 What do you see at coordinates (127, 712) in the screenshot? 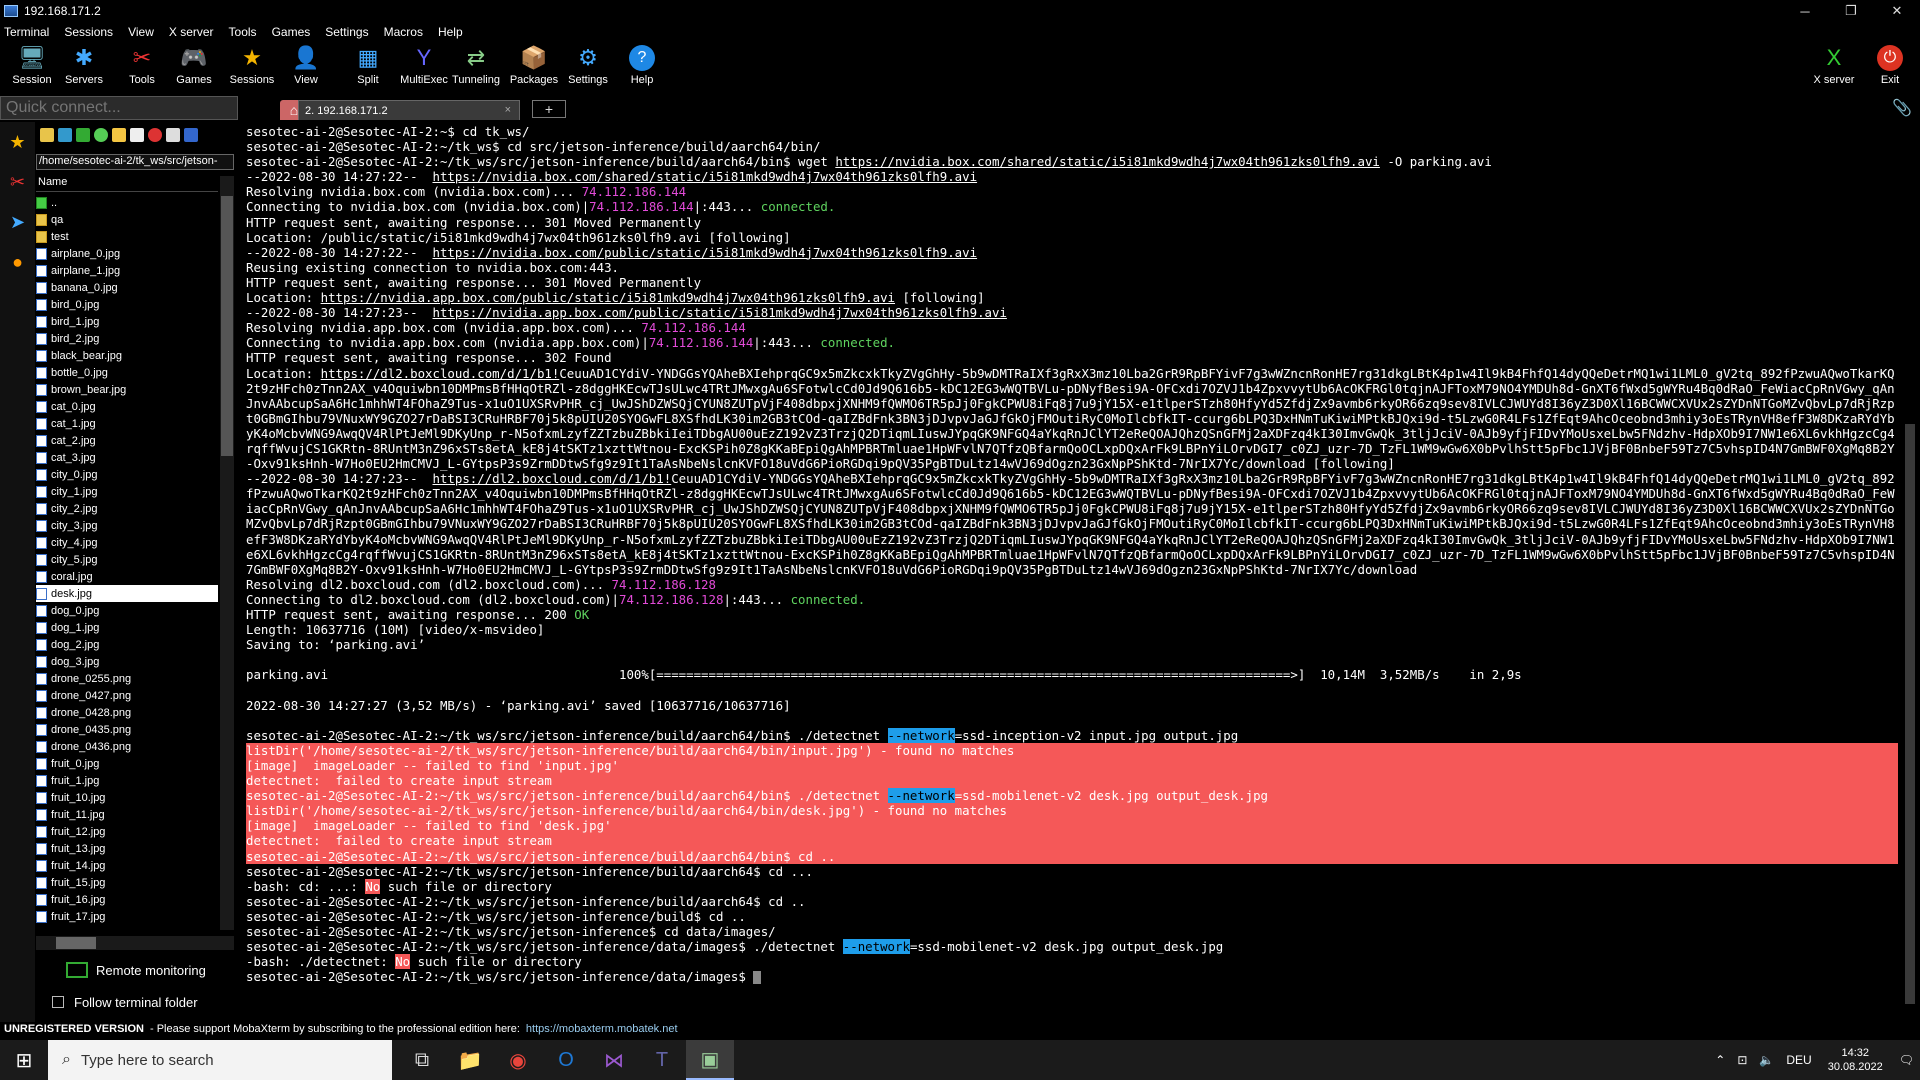
I see `file-list-item: drone_0428.png` at bounding box center [127, 712].